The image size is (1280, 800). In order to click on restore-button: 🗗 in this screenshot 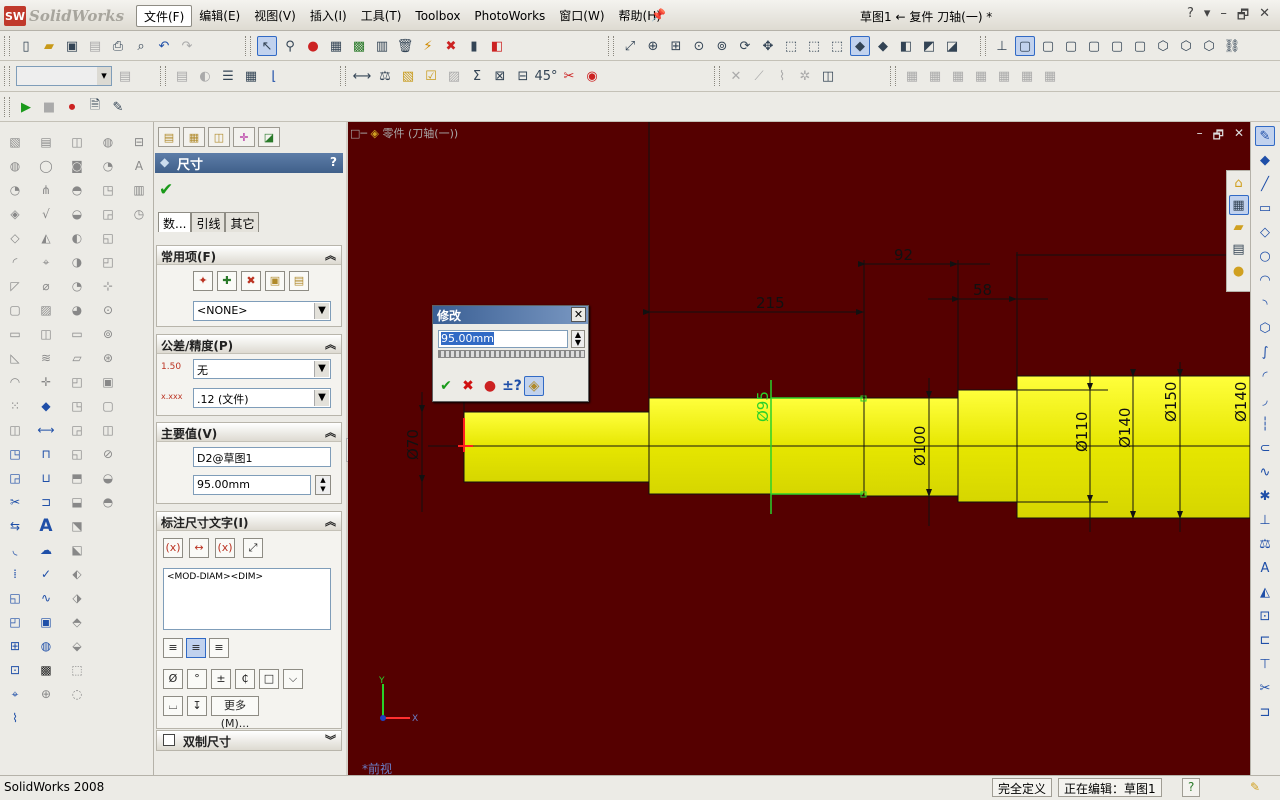, I will do `click(1243, 17)`.